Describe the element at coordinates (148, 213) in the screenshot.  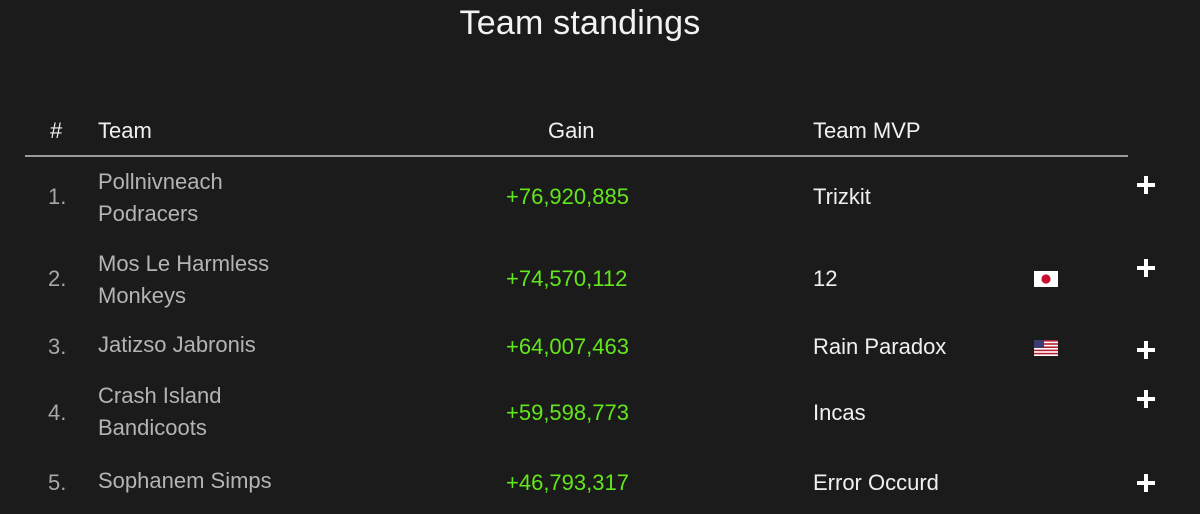
I see `team-name-line: Podracers` at that location.